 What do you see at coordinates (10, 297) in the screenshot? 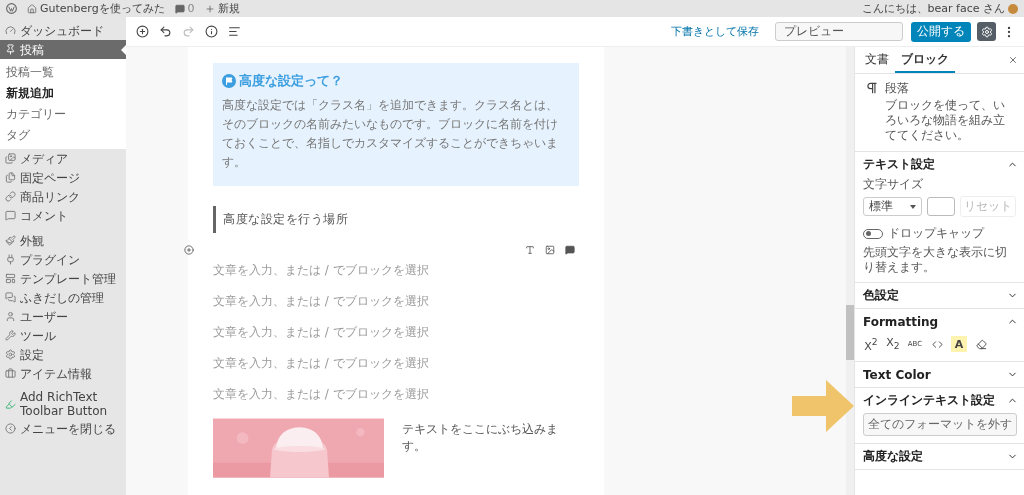
I see `speech-bubbles-icon` at bounding box center [10, 297].